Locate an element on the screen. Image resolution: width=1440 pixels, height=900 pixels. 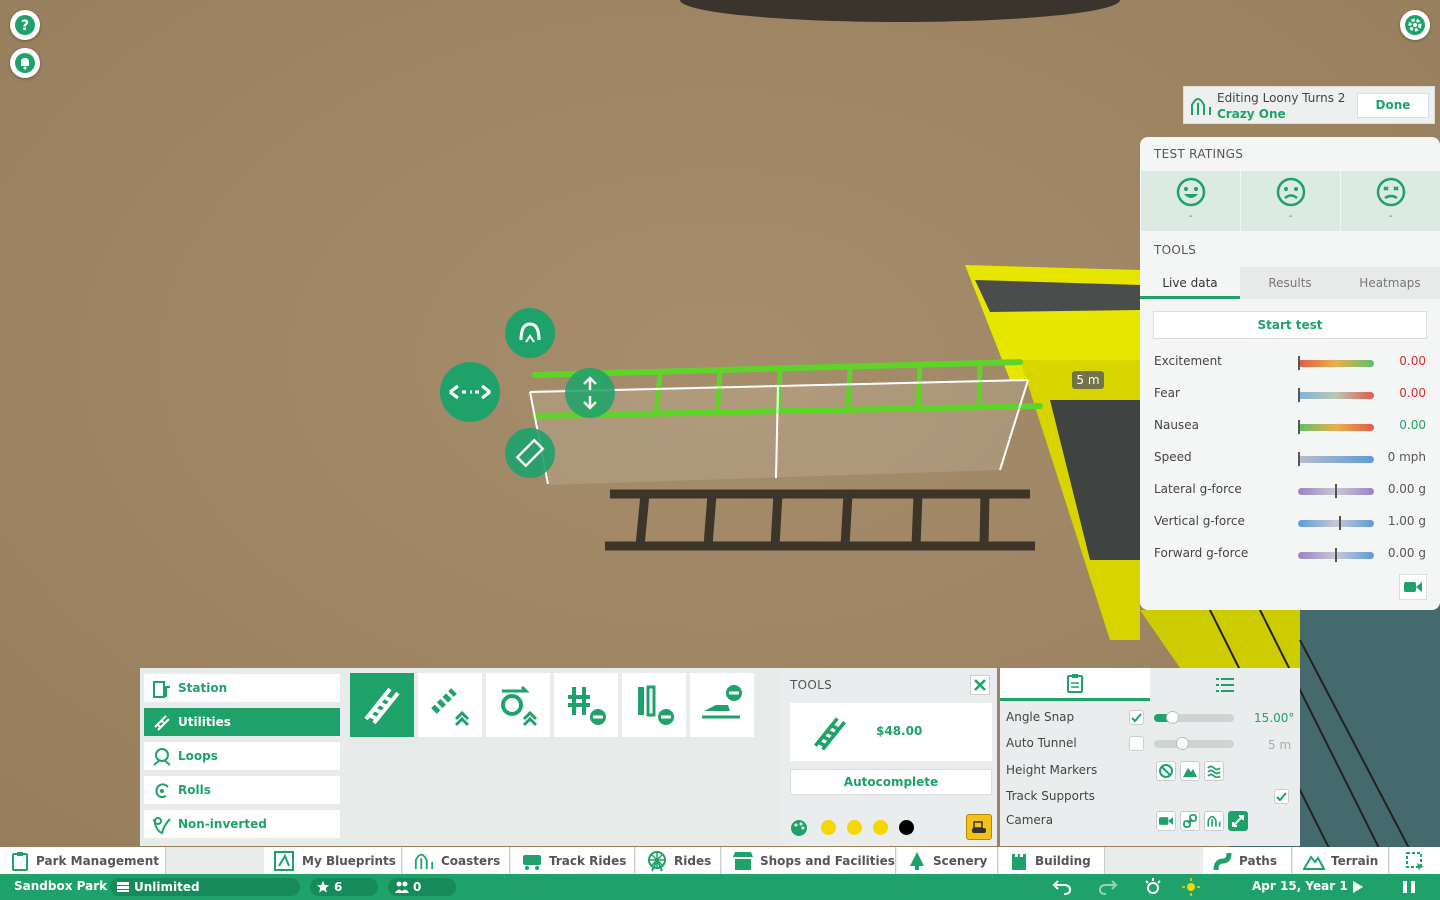
stat-label: Excitement is located at coordinates (1188, 361).